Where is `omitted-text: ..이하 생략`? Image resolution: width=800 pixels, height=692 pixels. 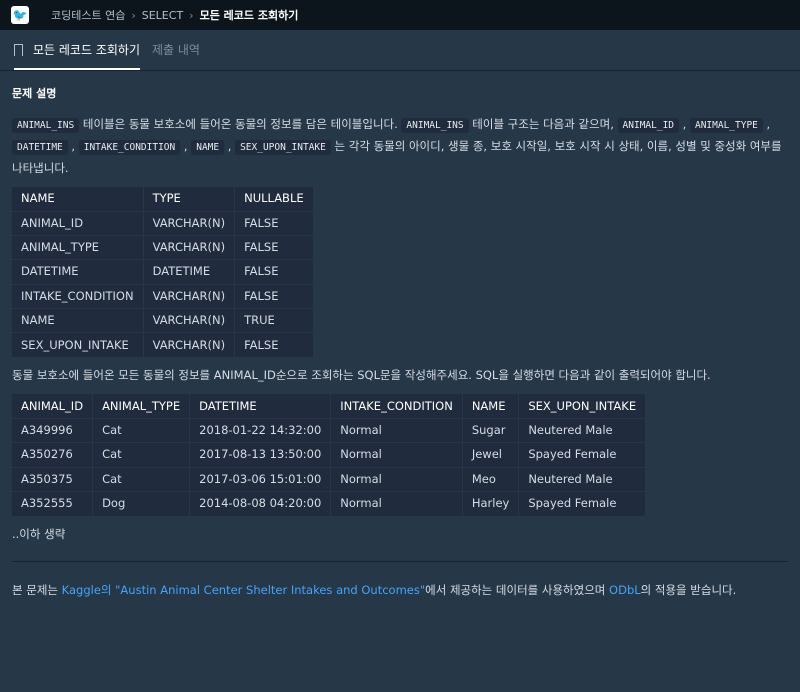 omitted-text: ..이하 생략 is located at coordinates (39, 533).